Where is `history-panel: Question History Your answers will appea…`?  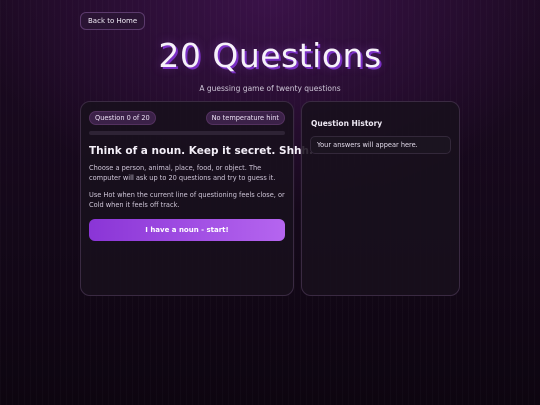
history-panel: Question History Your answers will appea… is located at coordinates (380, 198).